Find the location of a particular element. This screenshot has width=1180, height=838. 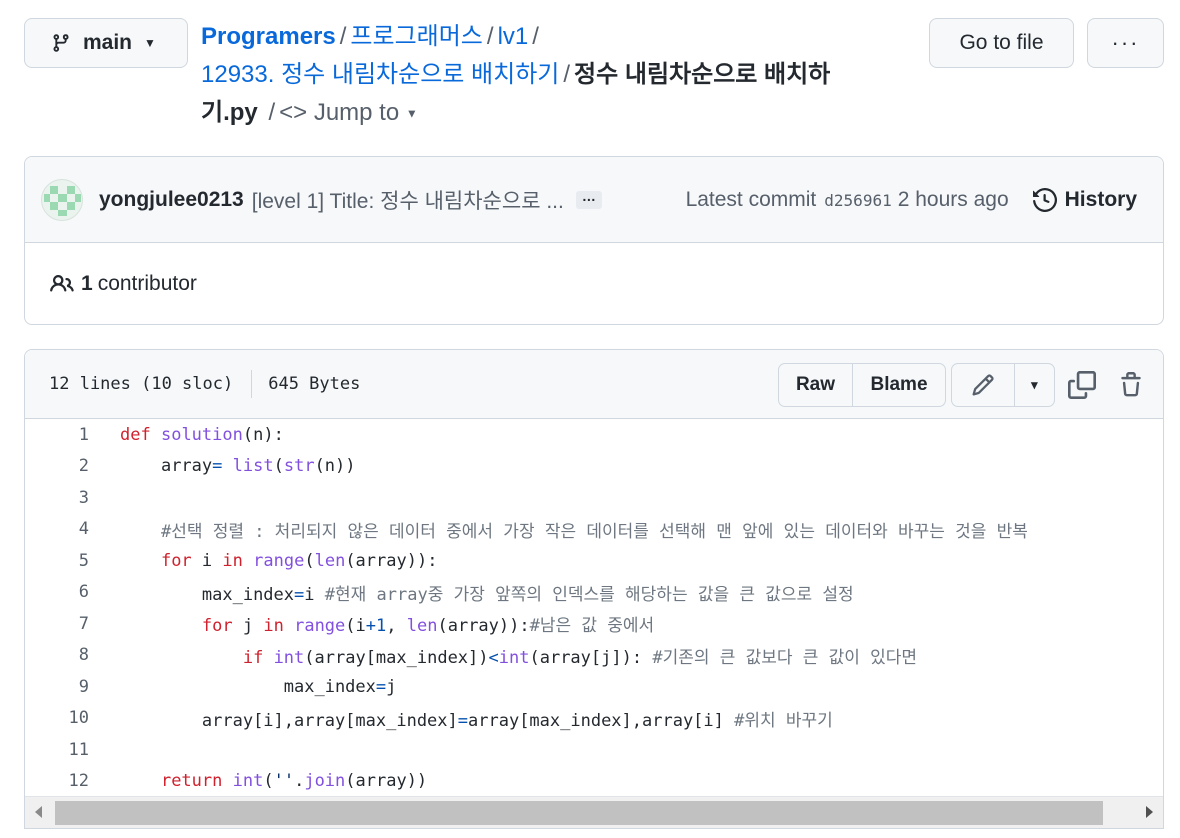

code-line: 5 for i in range(len(array)): is located at coordinates (594, 561).